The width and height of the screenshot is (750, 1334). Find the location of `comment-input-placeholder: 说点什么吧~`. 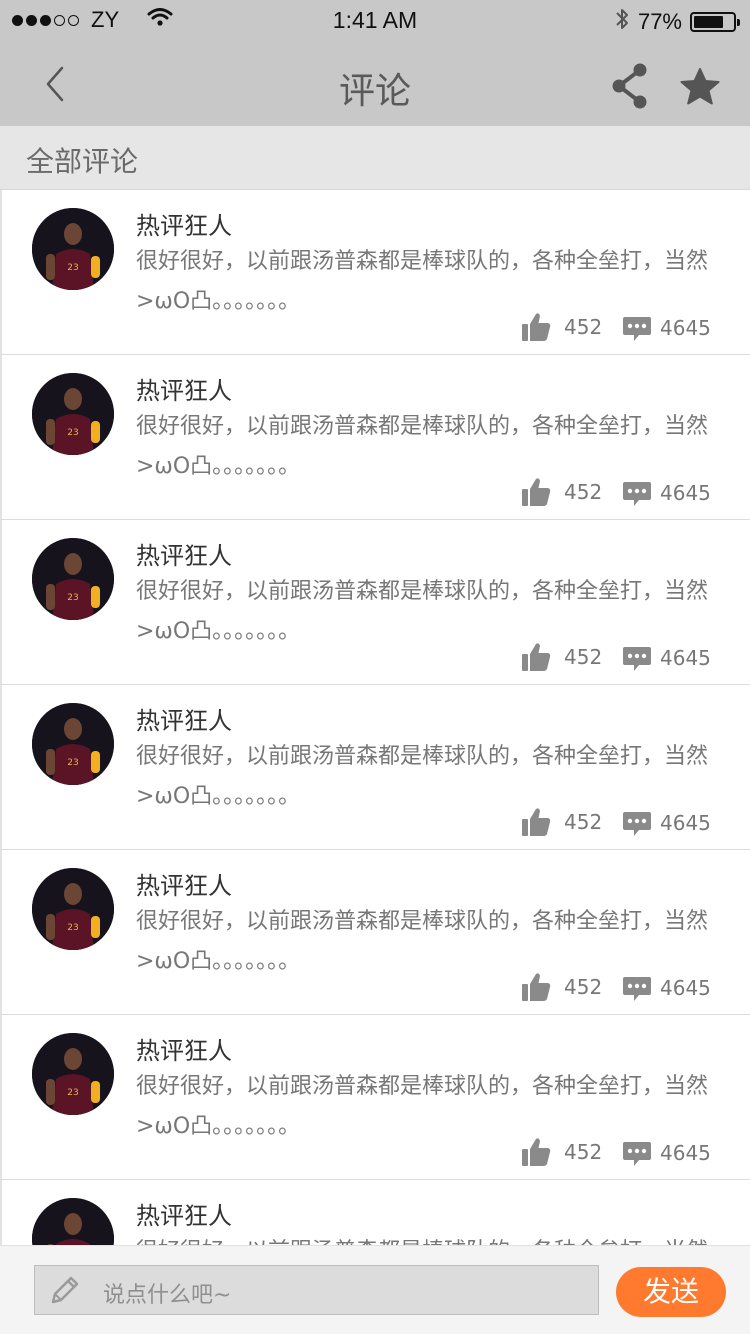

comment-input-placeholder: 说点什么吧~ is located at coordinates (167, 1295).